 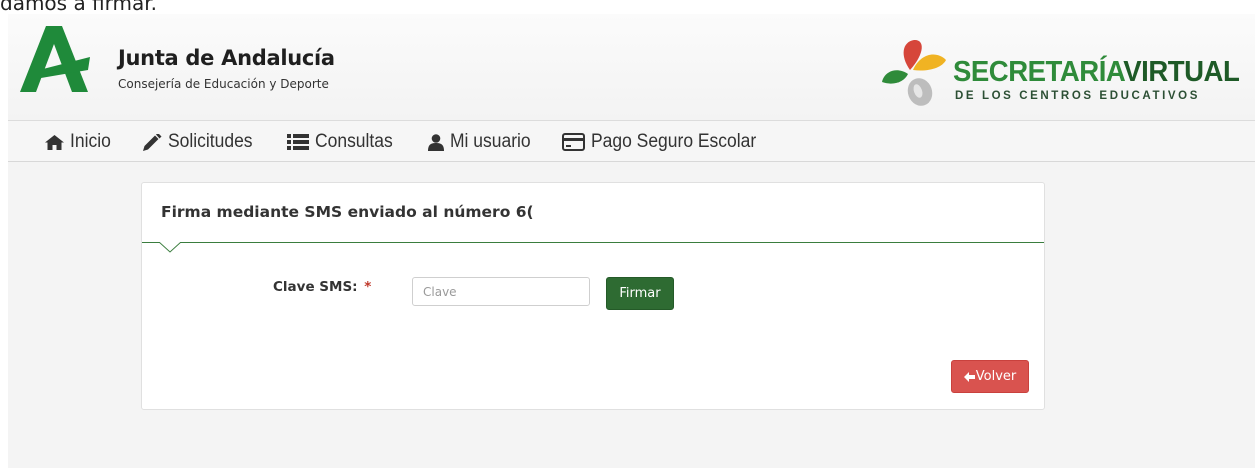 I want to click on nav-item-mi-usuario: Mi usuario, so click(x=483, y=142).